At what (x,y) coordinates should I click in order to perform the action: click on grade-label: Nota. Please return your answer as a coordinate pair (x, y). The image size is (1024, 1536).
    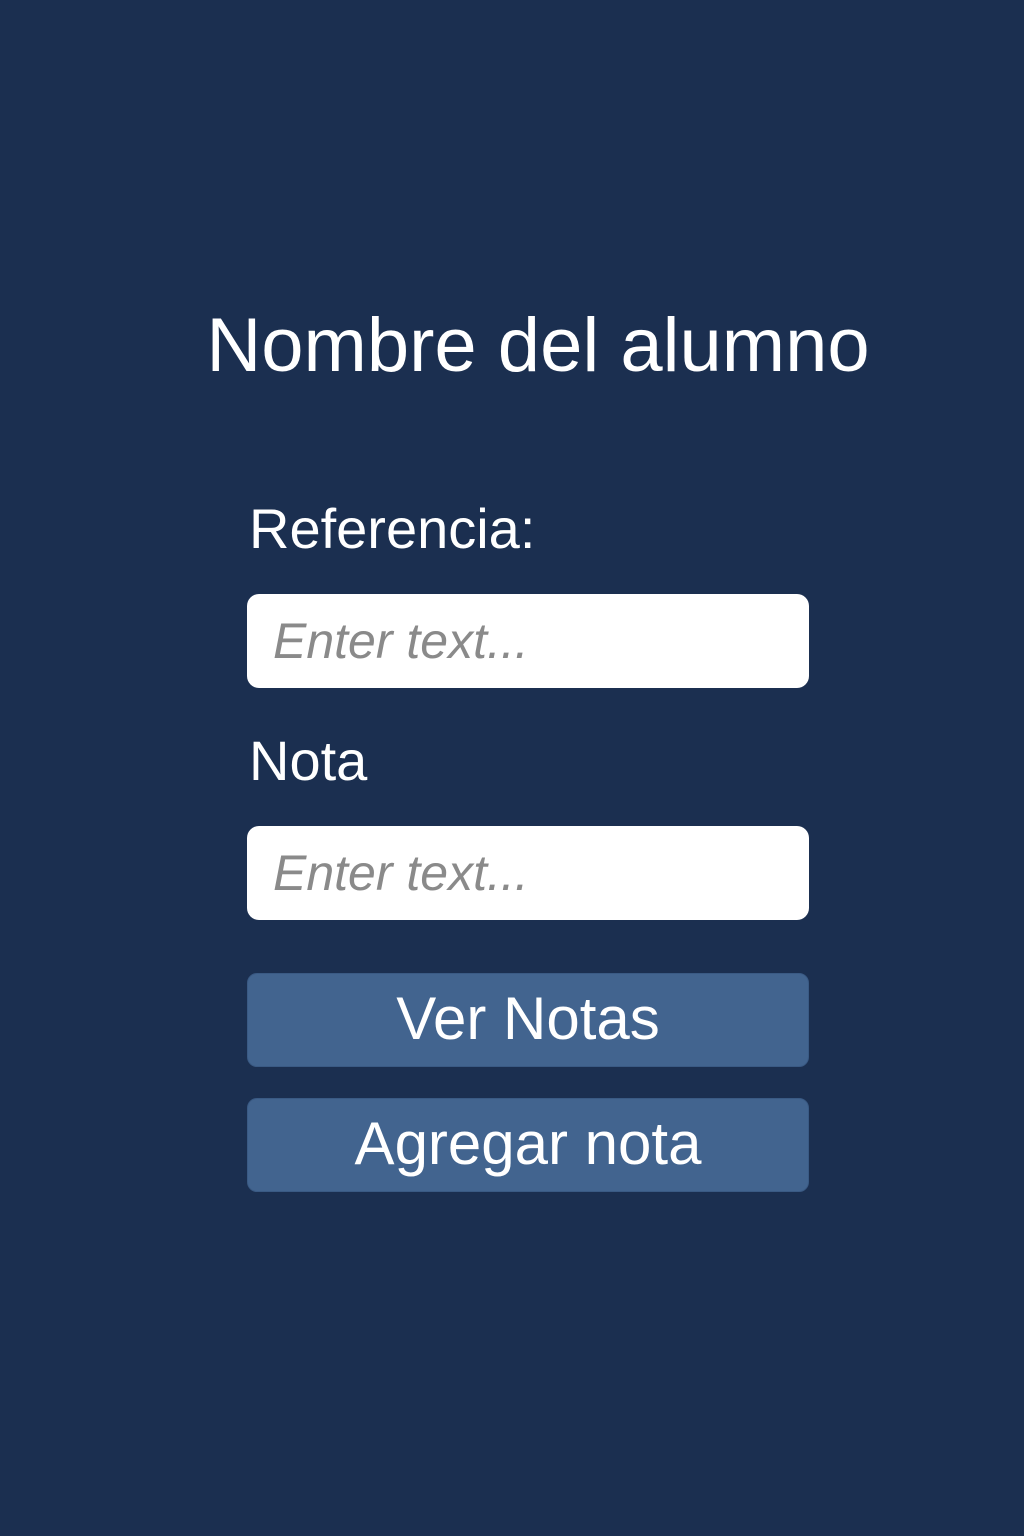
    Looking at the image, I should click on (308, 760).